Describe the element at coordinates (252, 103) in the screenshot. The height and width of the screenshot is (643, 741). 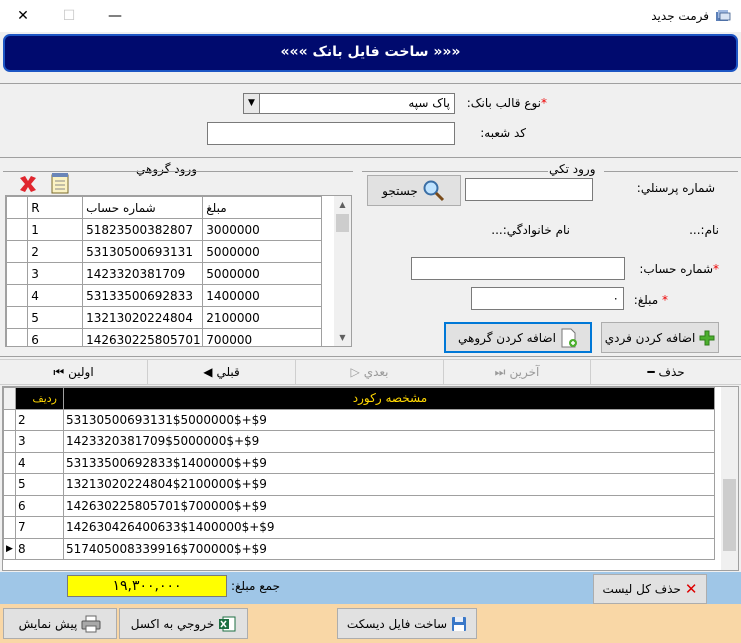
I see `chevron-down-icon: ▼` at that location.